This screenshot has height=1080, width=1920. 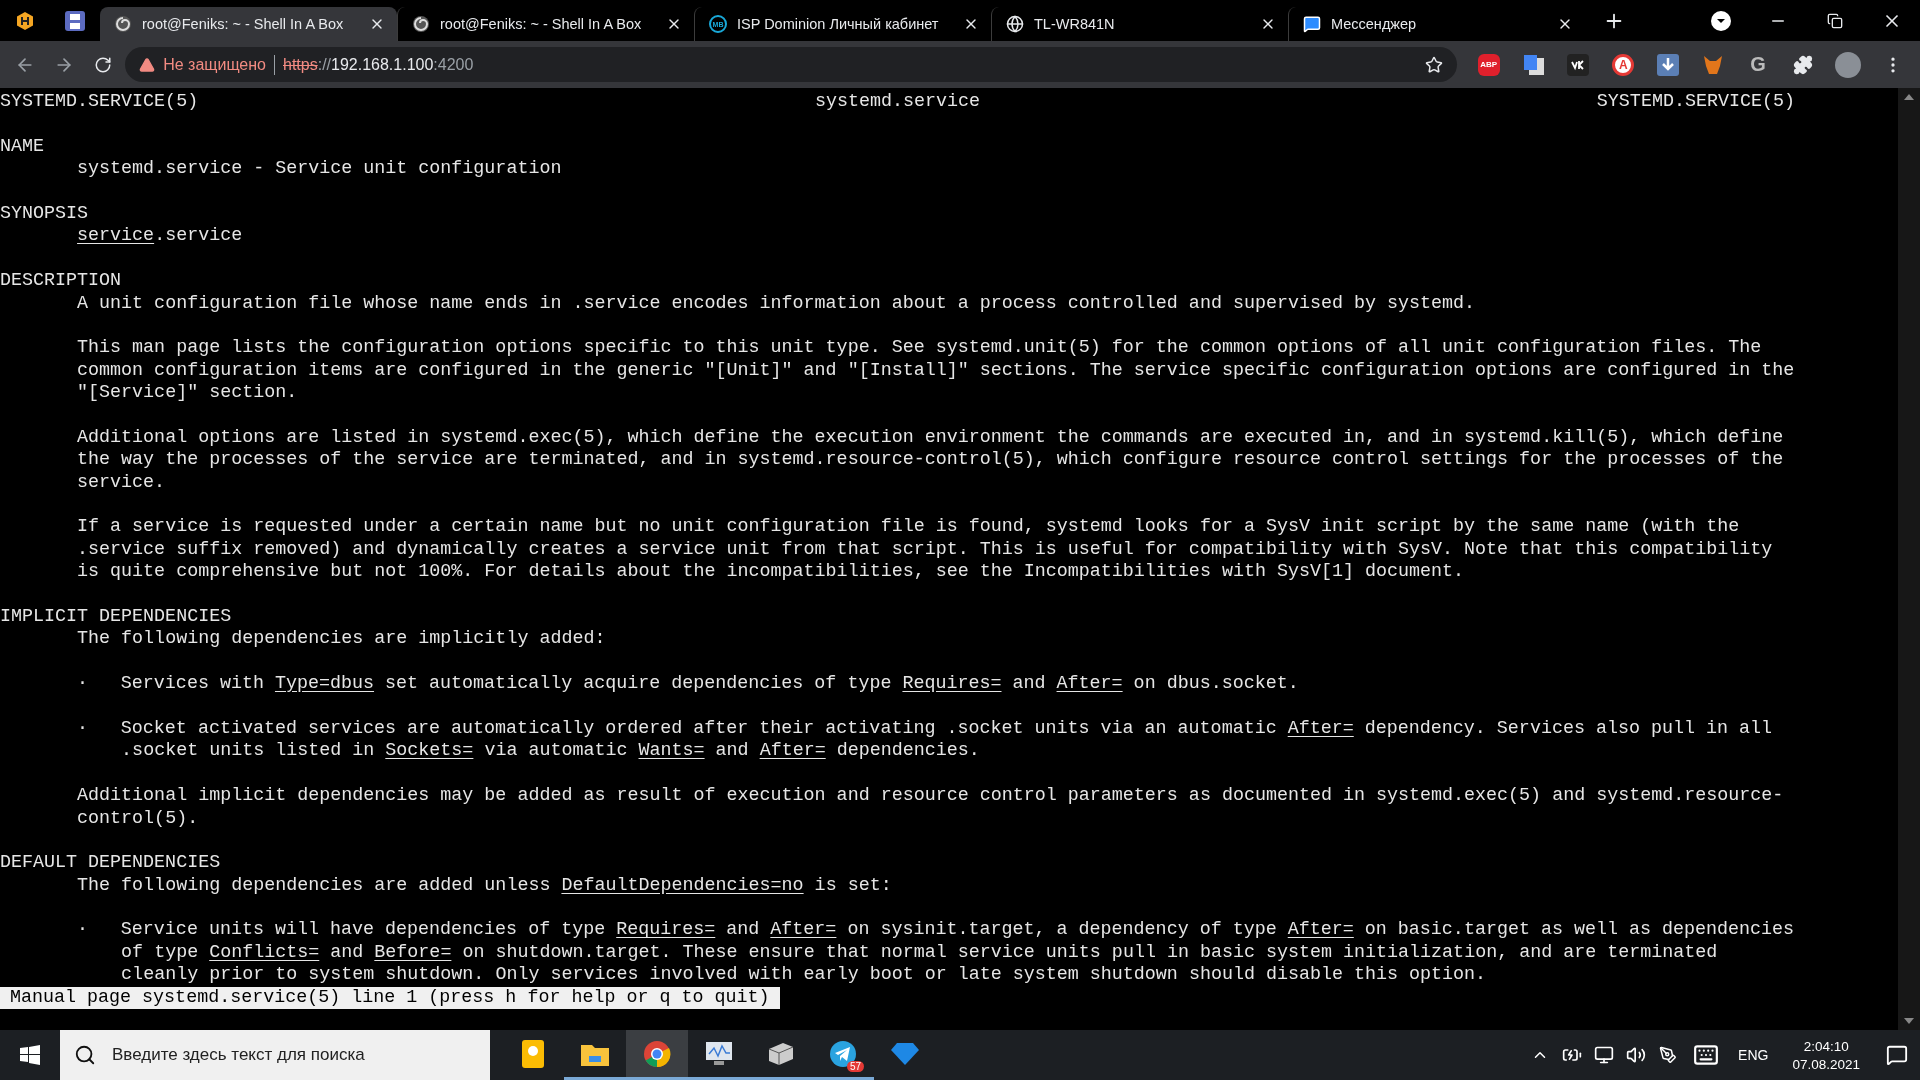 What do you see at coordinates (1847, 64) in the screenshot?
I see `profile-avatar` at bounding box center [1847, 64].